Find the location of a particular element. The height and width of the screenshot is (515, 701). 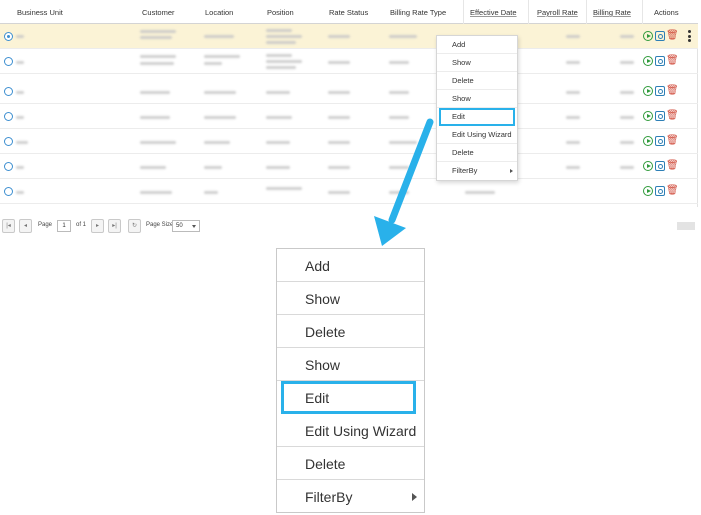

page-number-input: 1 is located at coordinates (64, 226).